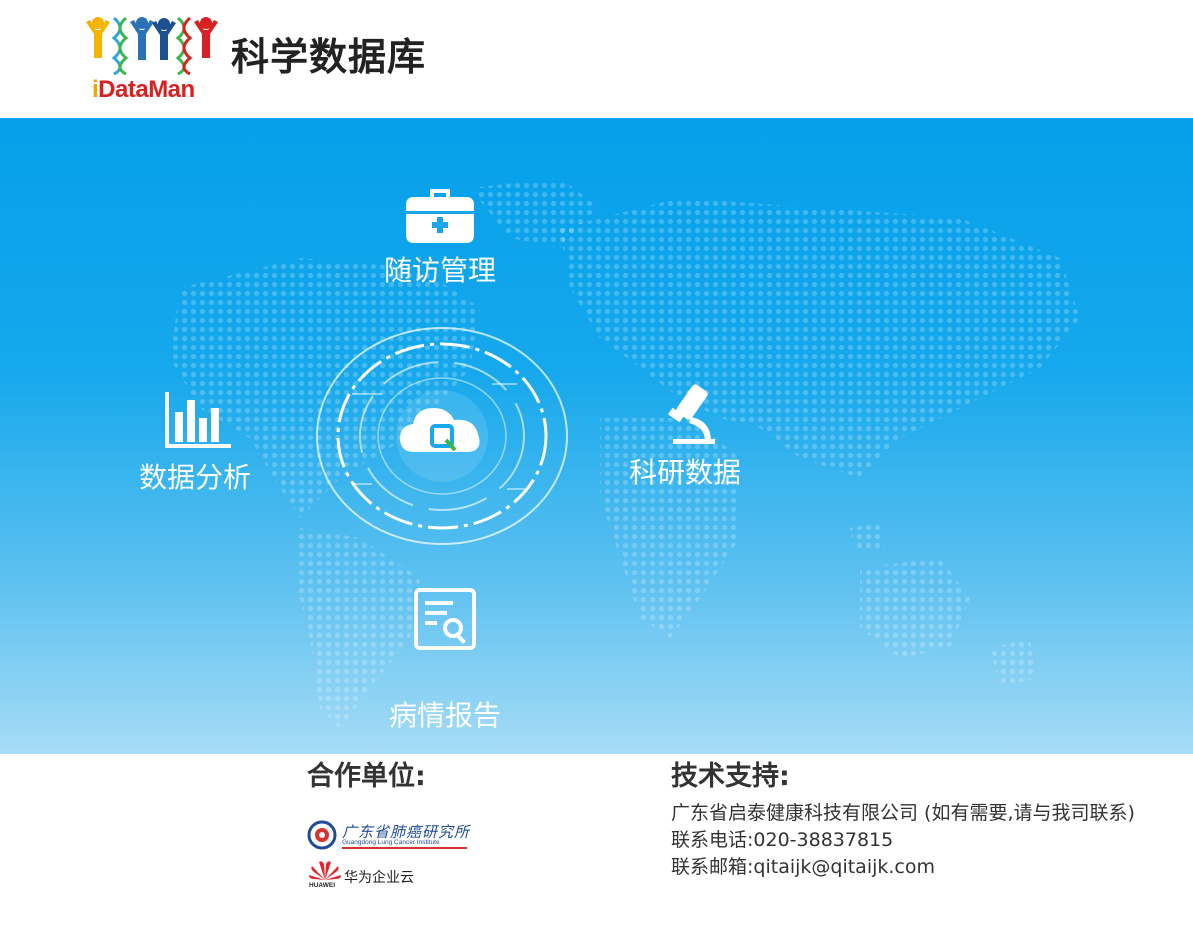 This screenshot has height=933, width=1193. I want to click on logo-wordmark: iDataMan, so click(143, 89).